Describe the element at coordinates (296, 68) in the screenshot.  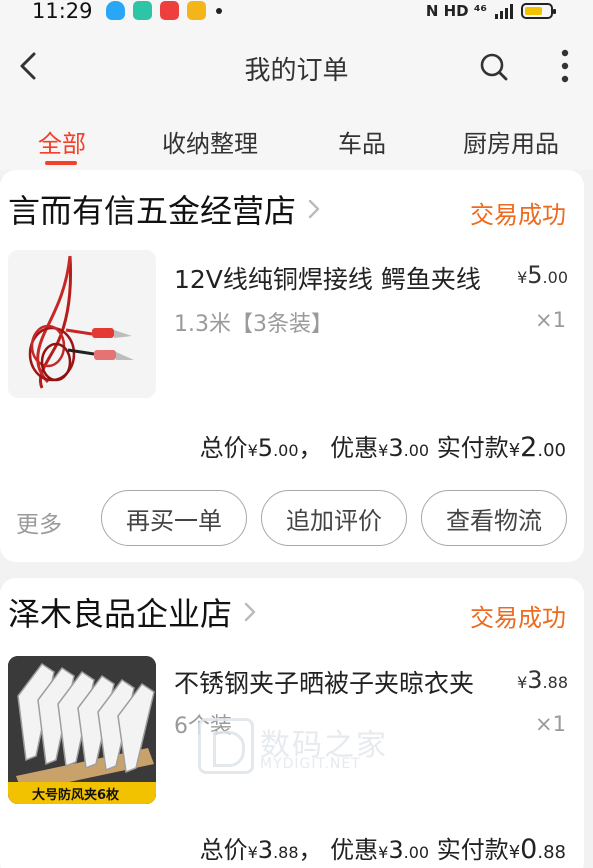
I see `nav-bar: 我的订单` at that location.